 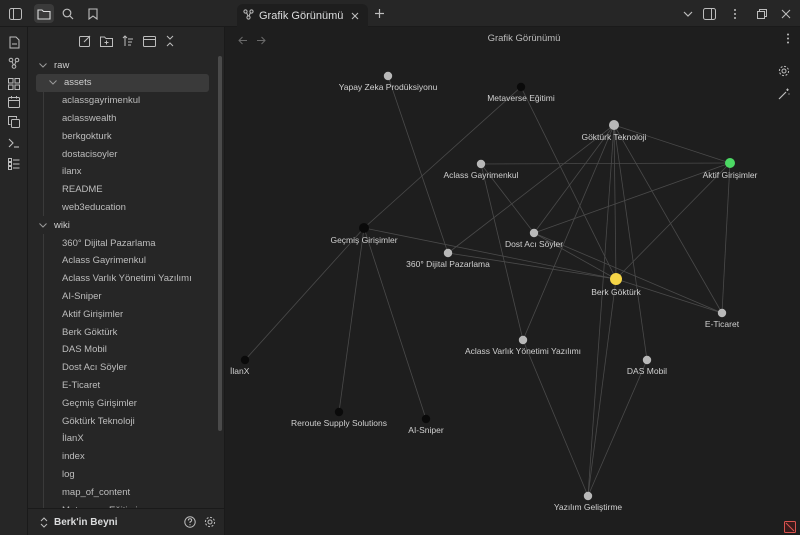 What do you see at coordinates (190, 523) in the screenshot?
I see `help-icon` at bounding box center [190, 523].